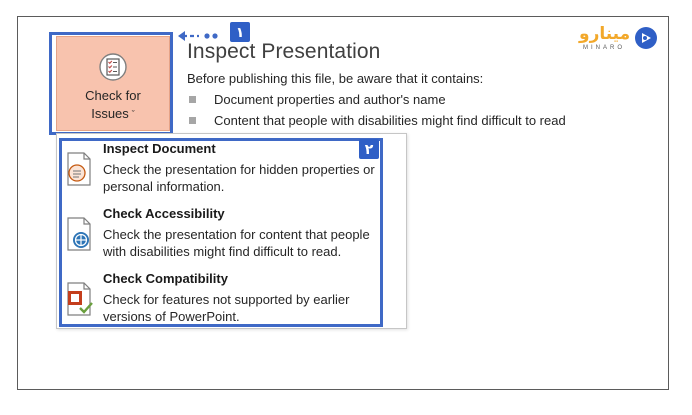 The image size is (692, 415). Describe the element at coordinates (79, 169) in the screenshot. I see `inspect-document-icon` at that location.